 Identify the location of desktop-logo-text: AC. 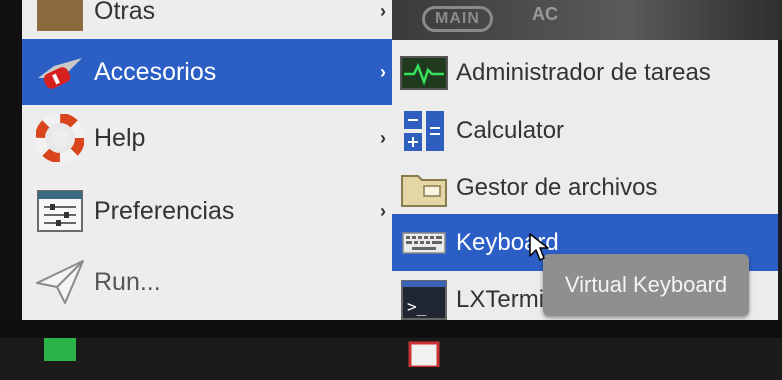
(545, 14).